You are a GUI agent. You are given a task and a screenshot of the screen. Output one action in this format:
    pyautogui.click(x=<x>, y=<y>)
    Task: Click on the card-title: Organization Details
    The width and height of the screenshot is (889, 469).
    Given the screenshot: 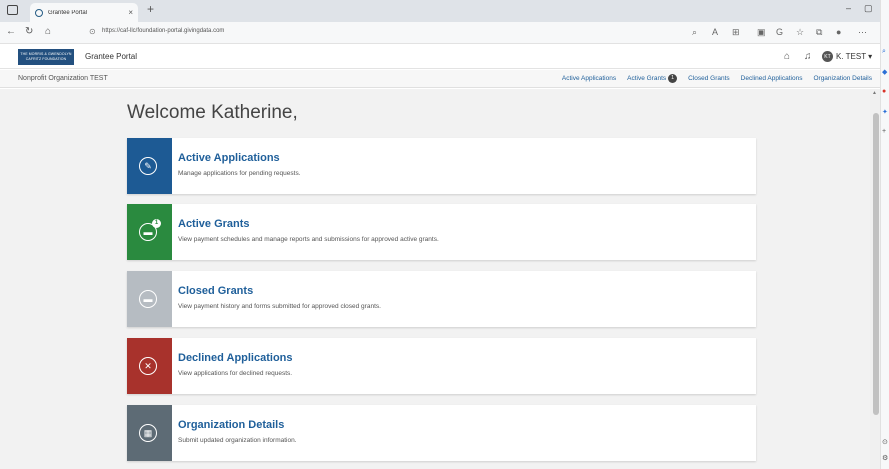 What is the action you would take?
    pyautogui.click(x=231, y=425)
    